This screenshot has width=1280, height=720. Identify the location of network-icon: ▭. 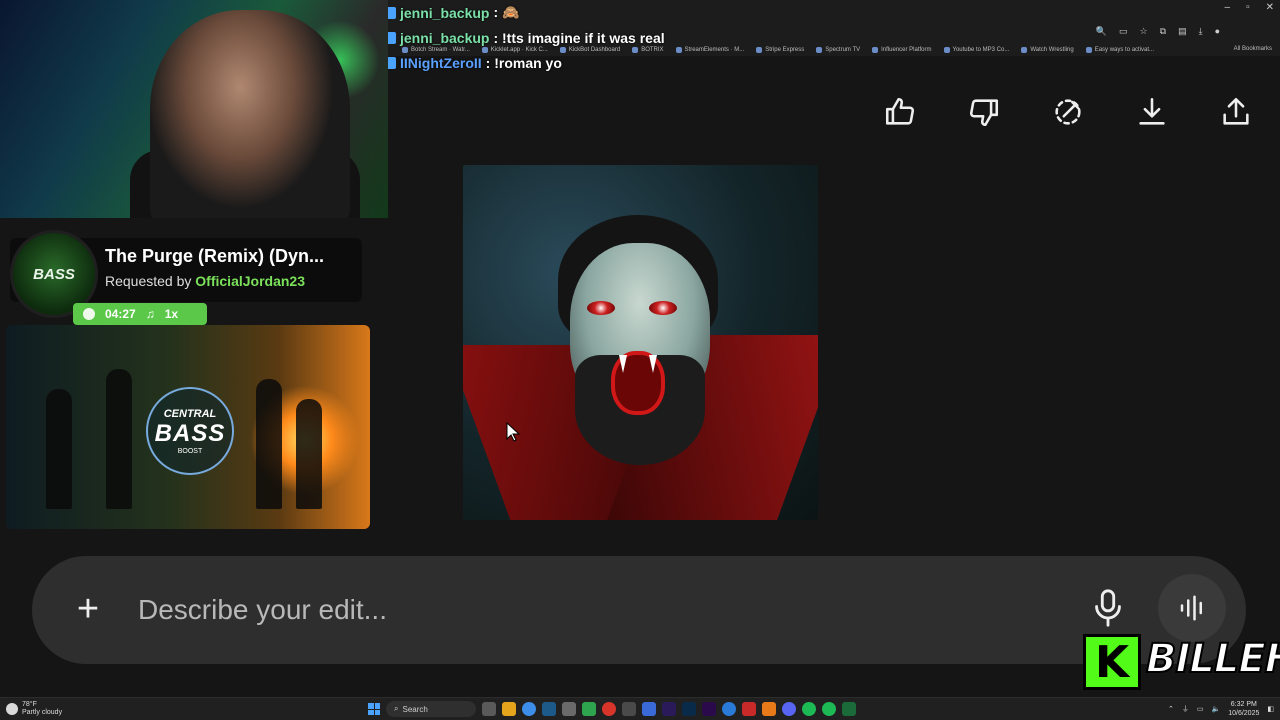
(1200, 709).